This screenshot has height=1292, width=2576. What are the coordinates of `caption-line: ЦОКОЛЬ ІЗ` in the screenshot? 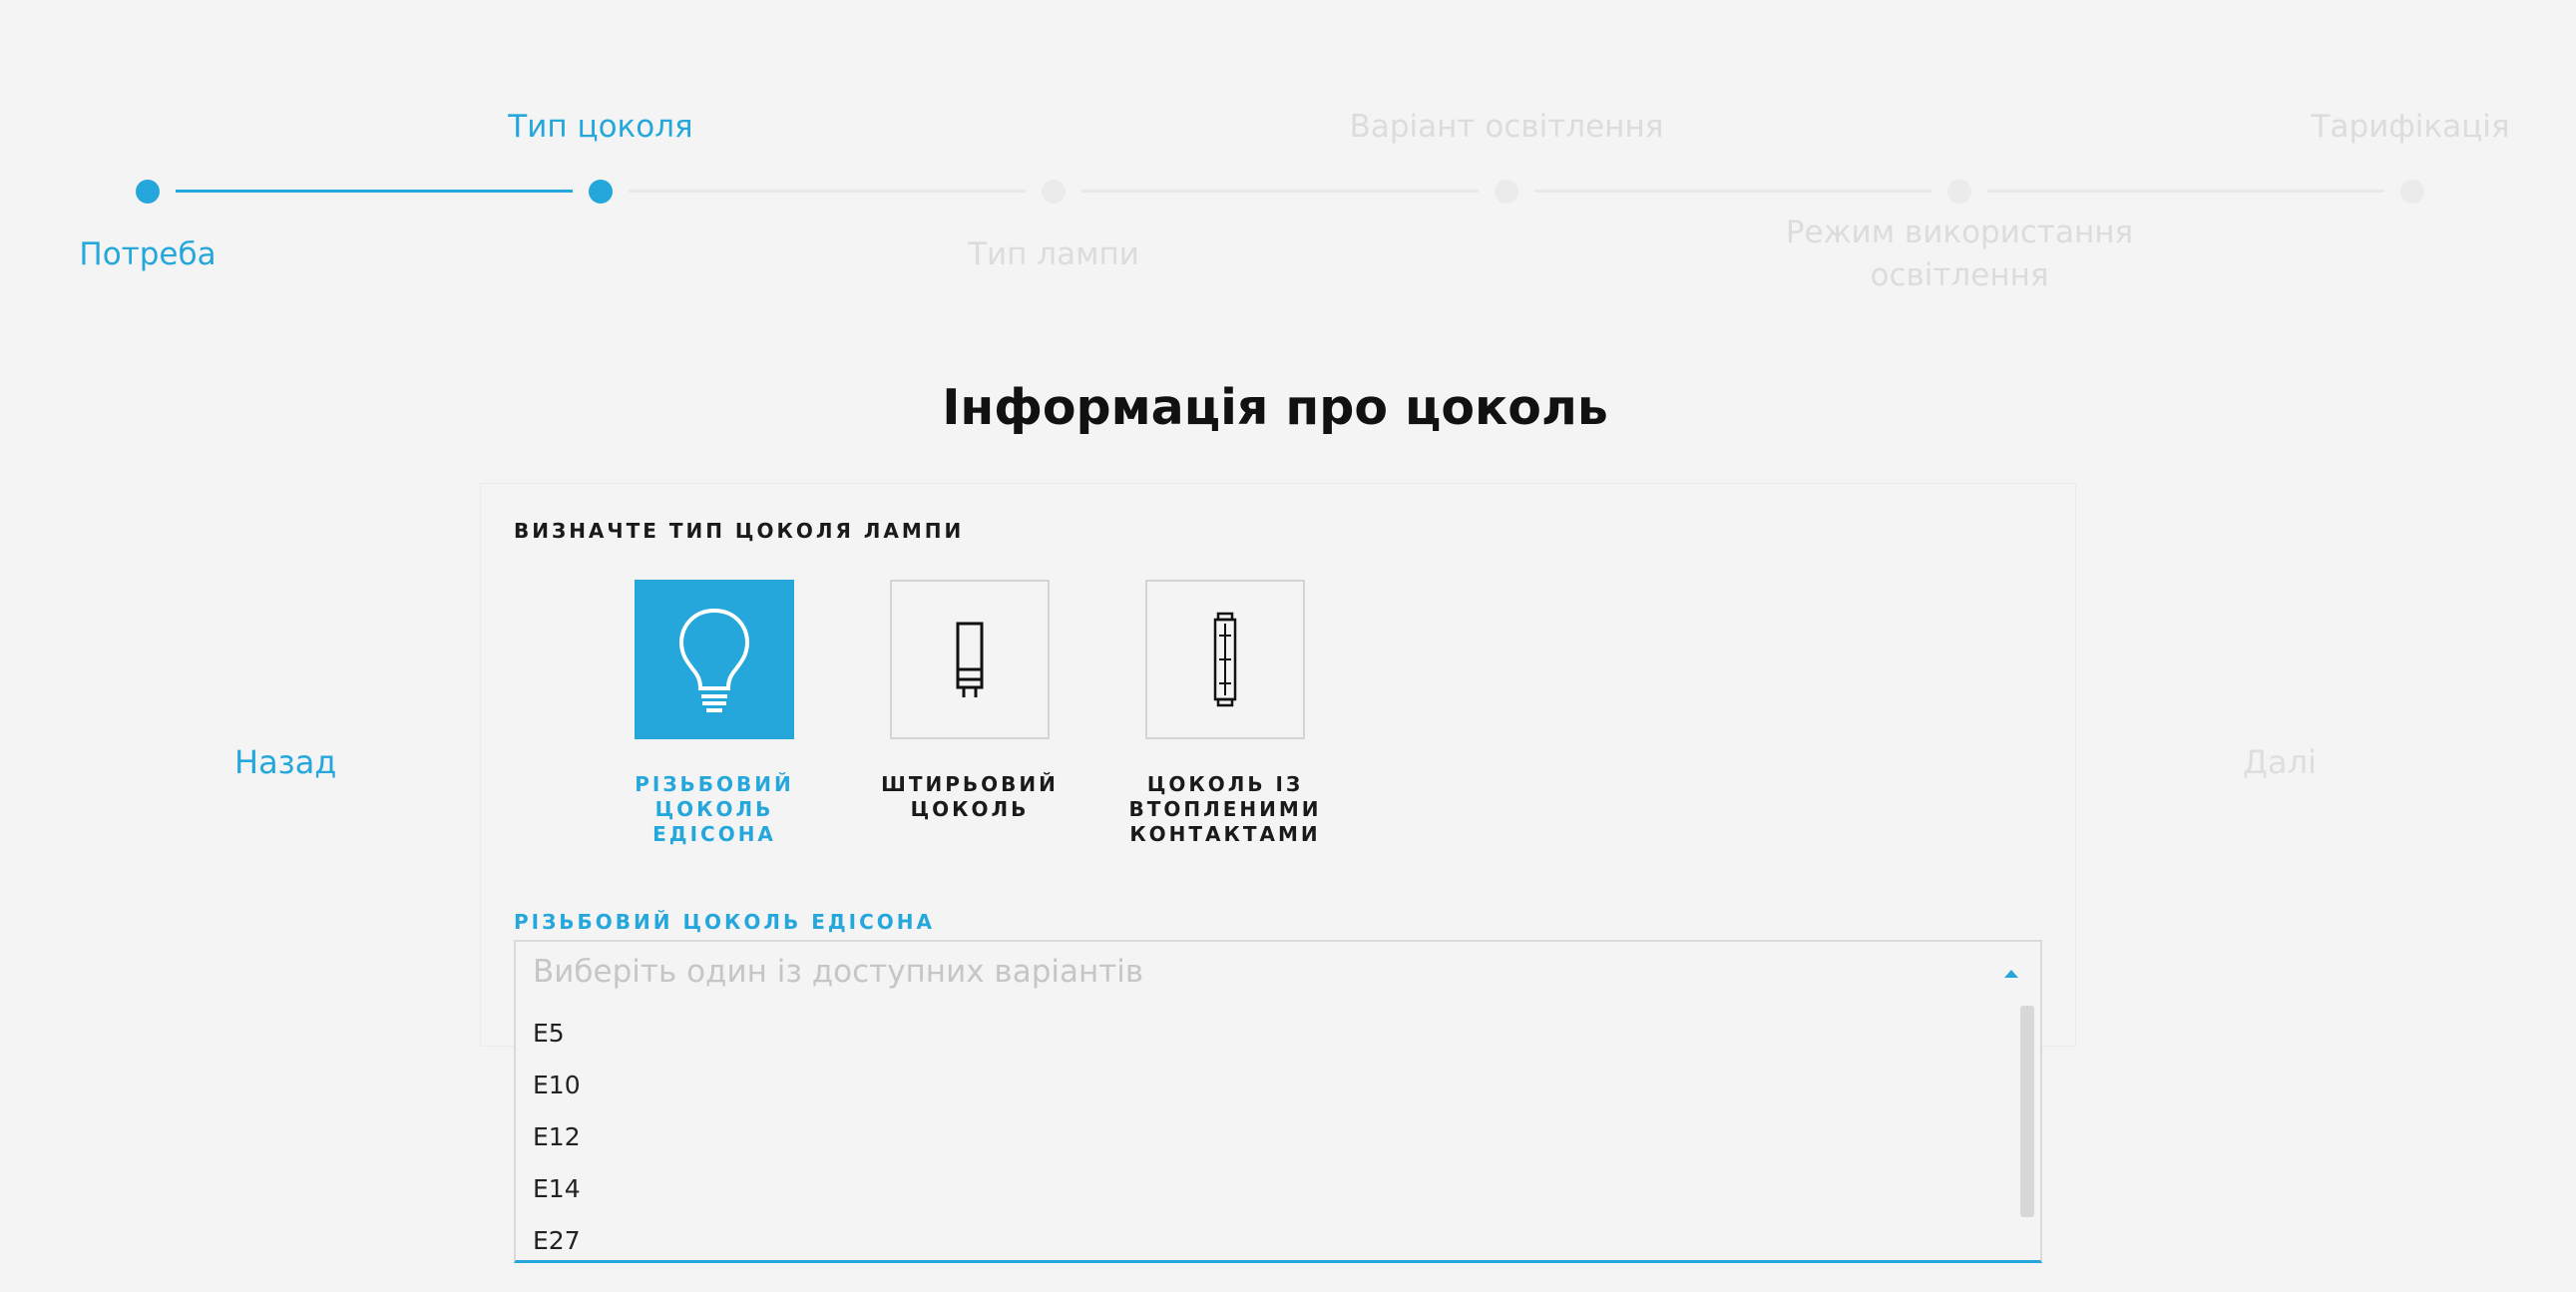 It's located at (1225, 784).